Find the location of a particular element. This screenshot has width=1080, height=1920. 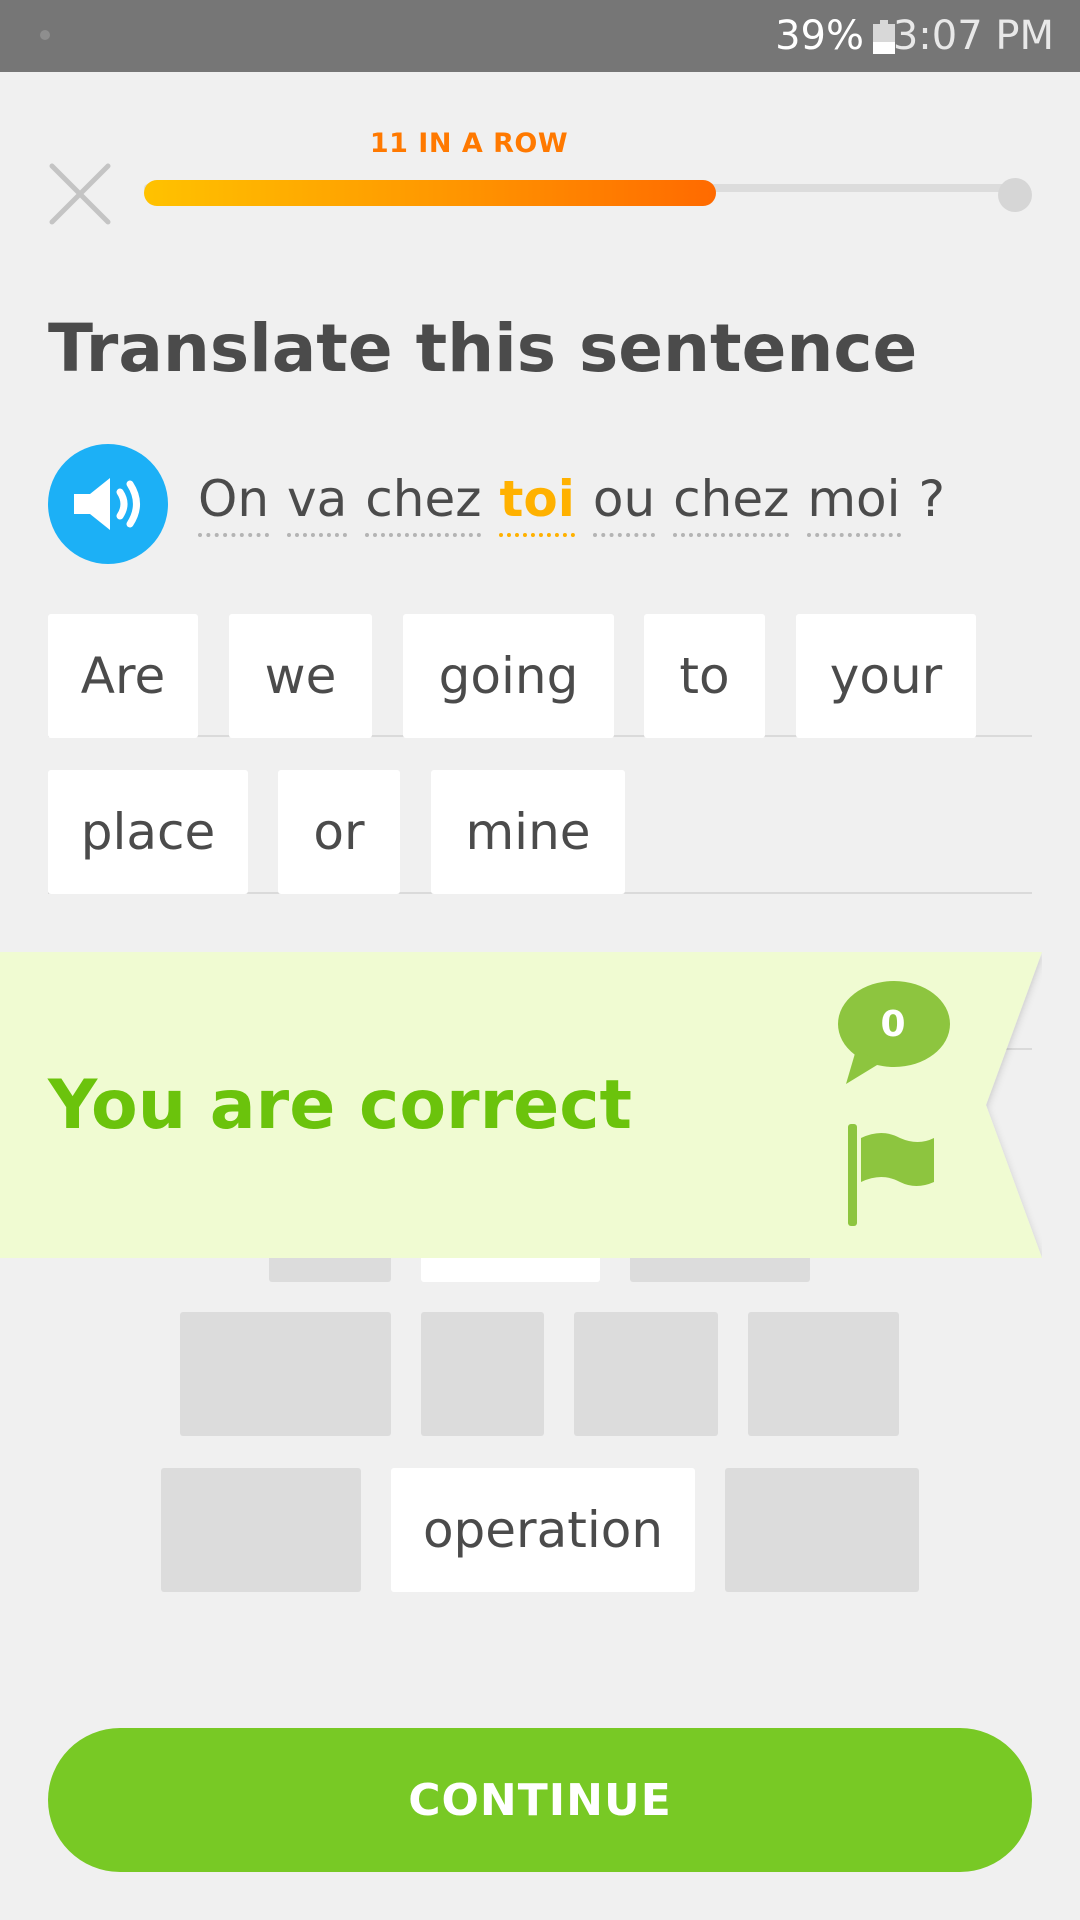

progress-bar is located at coordinates (430, 193).